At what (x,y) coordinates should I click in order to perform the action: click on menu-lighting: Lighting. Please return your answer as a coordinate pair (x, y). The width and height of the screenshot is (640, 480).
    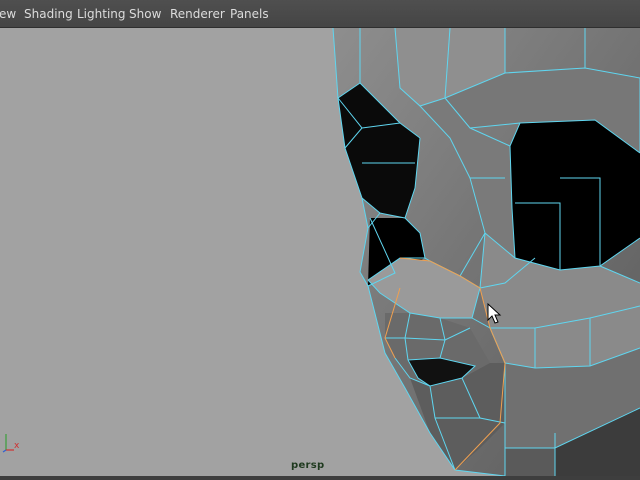
    Looking at the image, I should click on (101, 14).